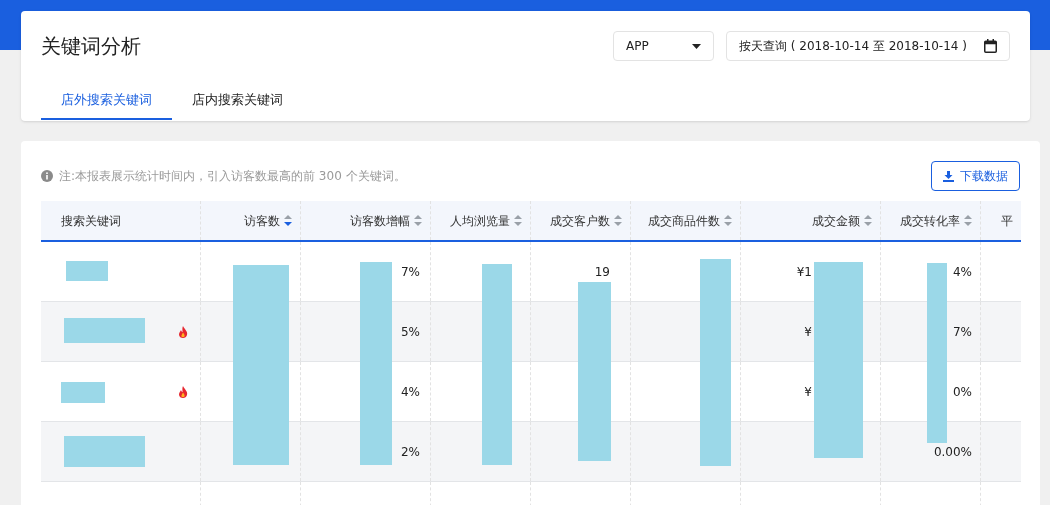 The height and width of the screenshot is (505, 1050). What do you see at coordinates (975, 176) in the screenshot?
I see `download-button: 下载数据` at bounding box center [975, 176].